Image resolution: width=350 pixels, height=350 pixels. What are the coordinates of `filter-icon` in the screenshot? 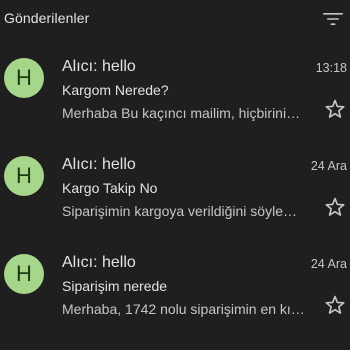 It's located at (333, 19).